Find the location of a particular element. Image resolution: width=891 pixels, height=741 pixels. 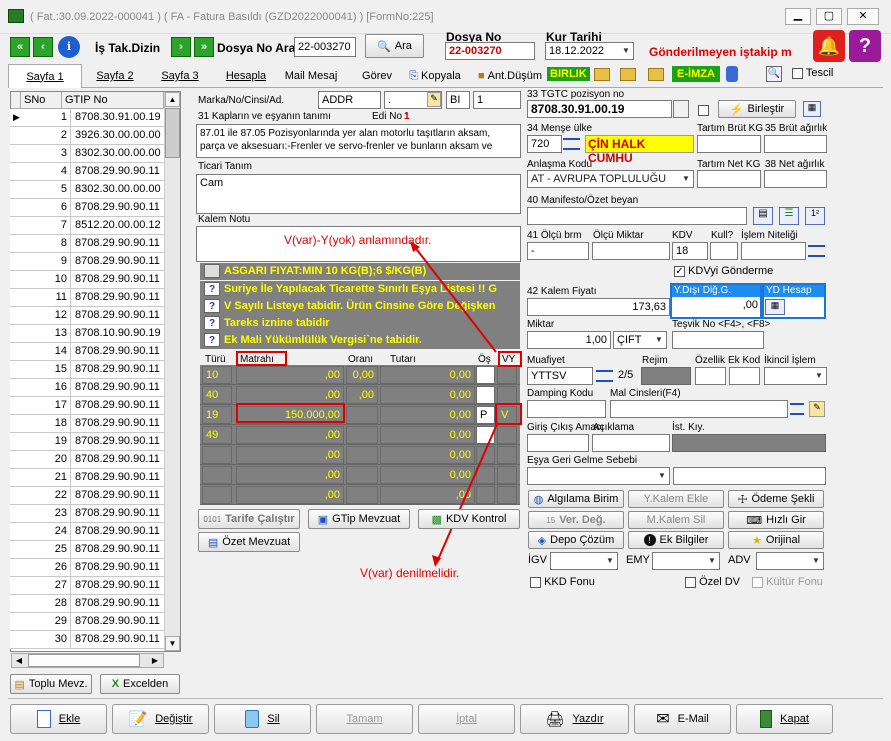

esya-geri-select: ▼ is located at coordinates (598, 476).